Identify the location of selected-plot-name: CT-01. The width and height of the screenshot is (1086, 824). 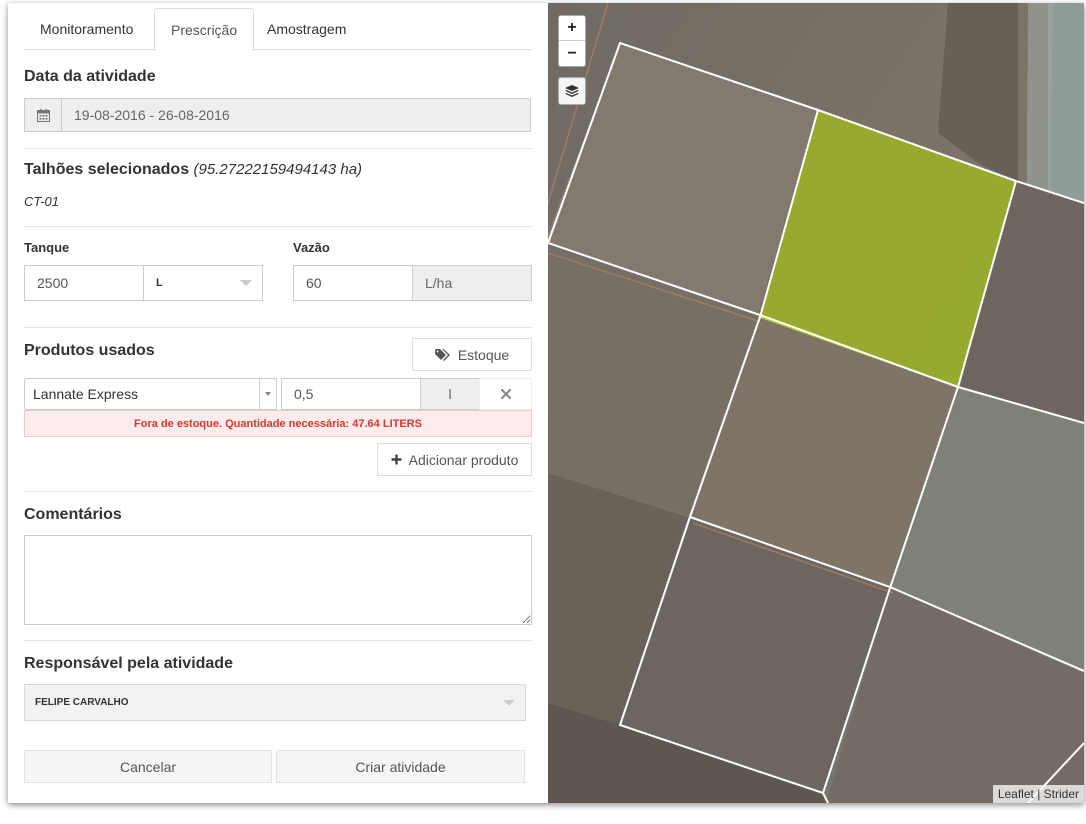
(41, 201).